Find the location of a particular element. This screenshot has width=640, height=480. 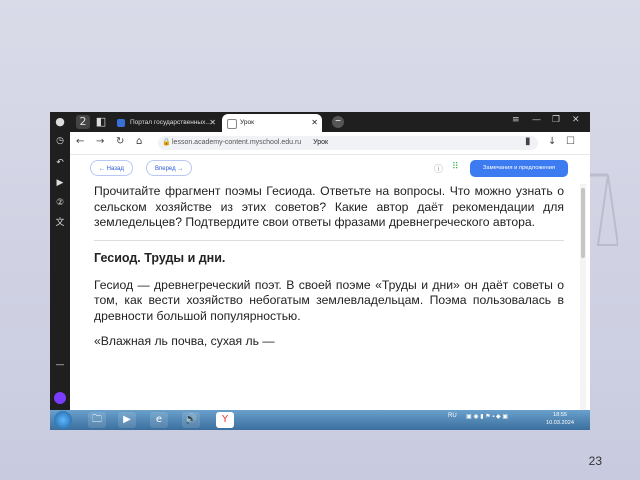

back-button: ← Назад is located at coordinates (111, 168).